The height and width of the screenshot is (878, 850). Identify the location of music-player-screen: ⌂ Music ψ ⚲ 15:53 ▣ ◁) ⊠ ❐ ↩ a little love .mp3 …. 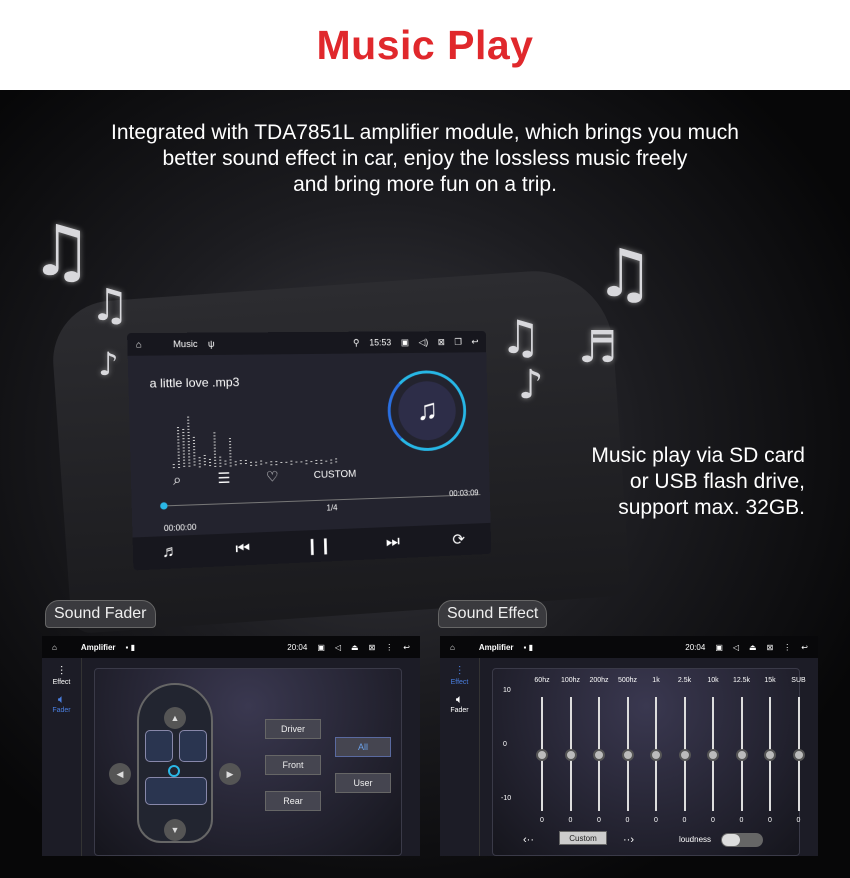
(309, 450).